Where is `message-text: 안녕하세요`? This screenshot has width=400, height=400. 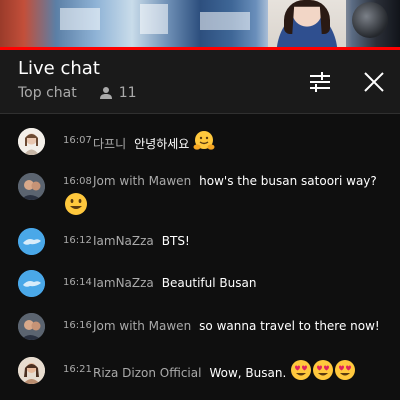 message-text: 안녕하세요 is located at coordinates (162, 144).